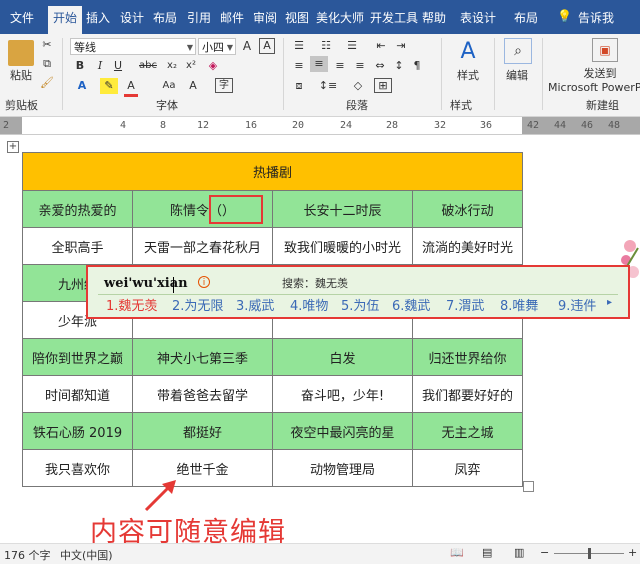 This screenshot has height=564, width=640. What do you see at coordinates (342, 431) in the screenshot?
I see `table-cell: 夜空中最闪亮的星` at bounding box center [342, 431].